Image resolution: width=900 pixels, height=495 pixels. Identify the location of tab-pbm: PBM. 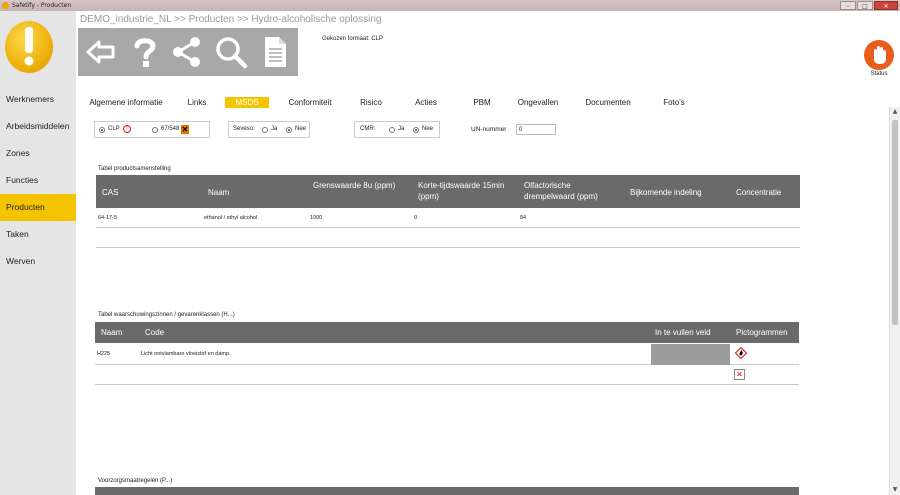
(482, 102).